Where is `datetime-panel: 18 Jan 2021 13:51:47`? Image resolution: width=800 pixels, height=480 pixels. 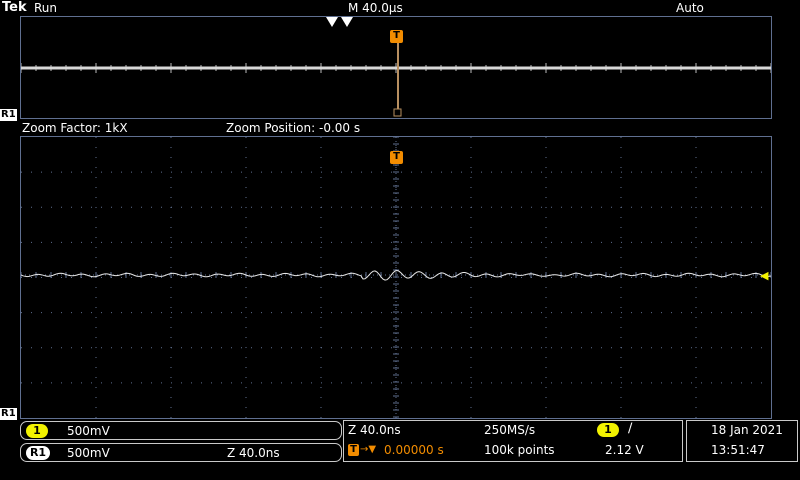 datetime-panel: 18 Jan 2021 13:51:47 is located at coordinates (742, 441).